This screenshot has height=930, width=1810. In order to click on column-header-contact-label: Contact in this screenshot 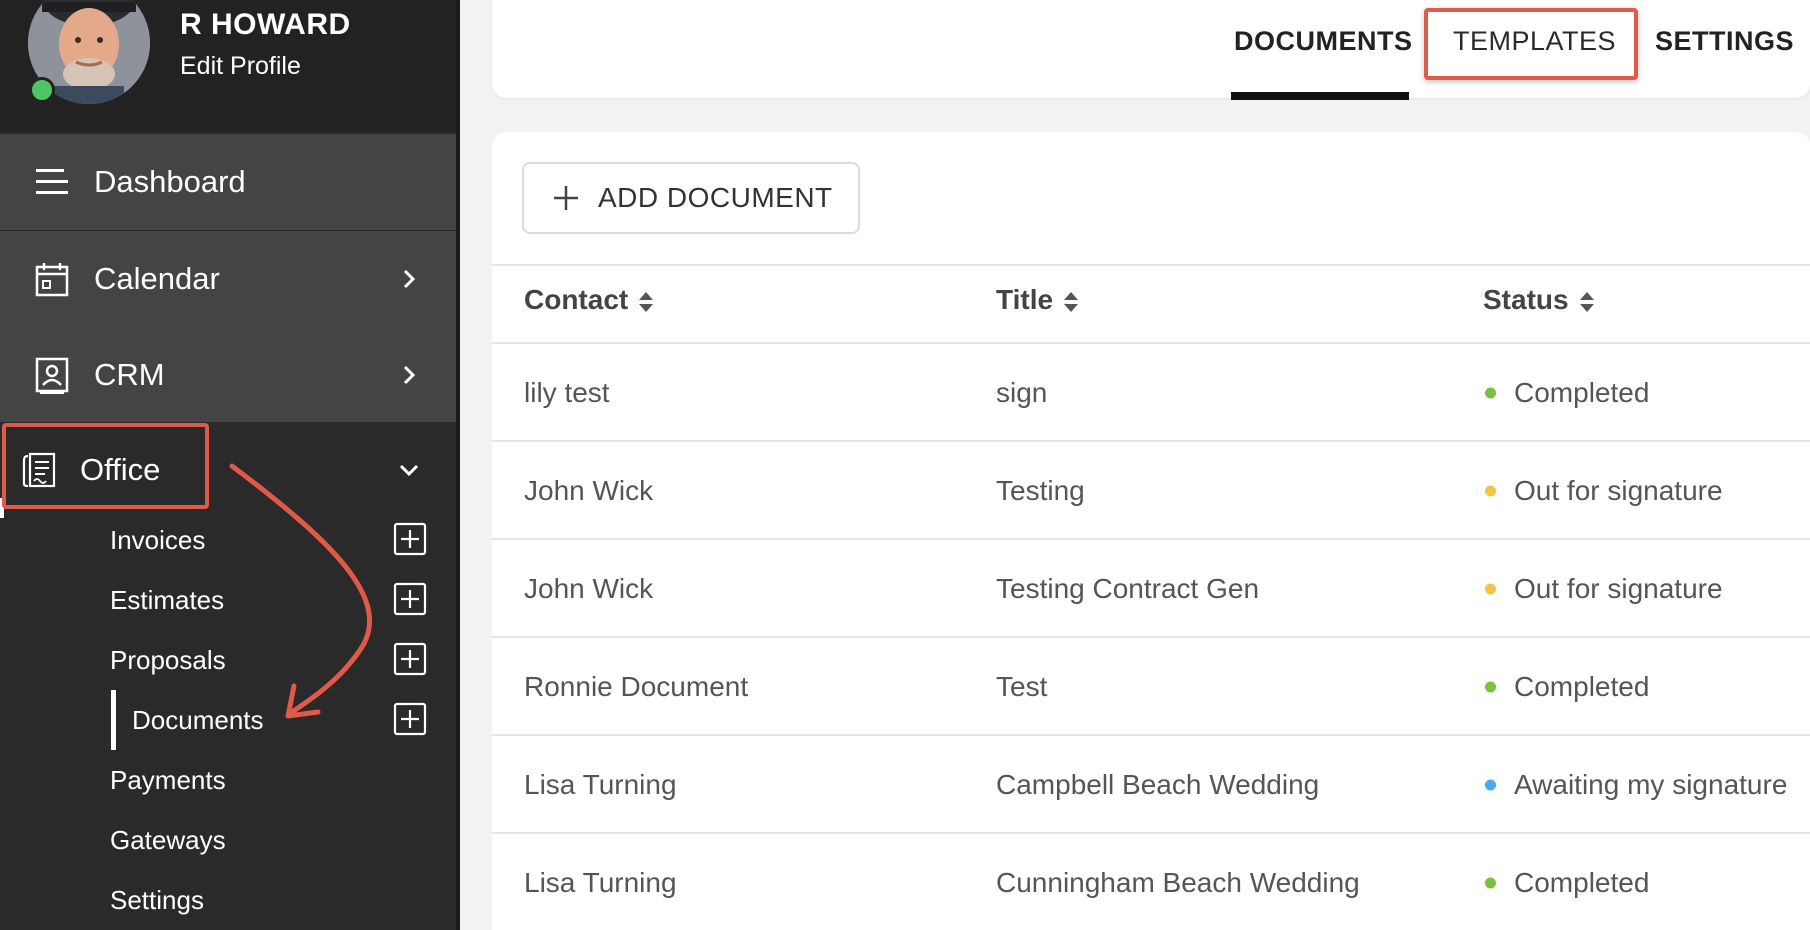, I will do `click(576, 299)`.